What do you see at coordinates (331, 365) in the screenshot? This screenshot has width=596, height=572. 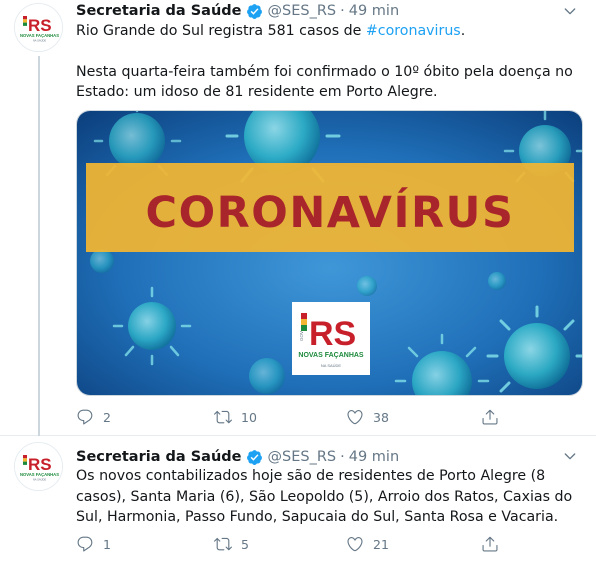 I see `logo-tagline-text: NA SAÚDE` at bounding box center [331, 365].